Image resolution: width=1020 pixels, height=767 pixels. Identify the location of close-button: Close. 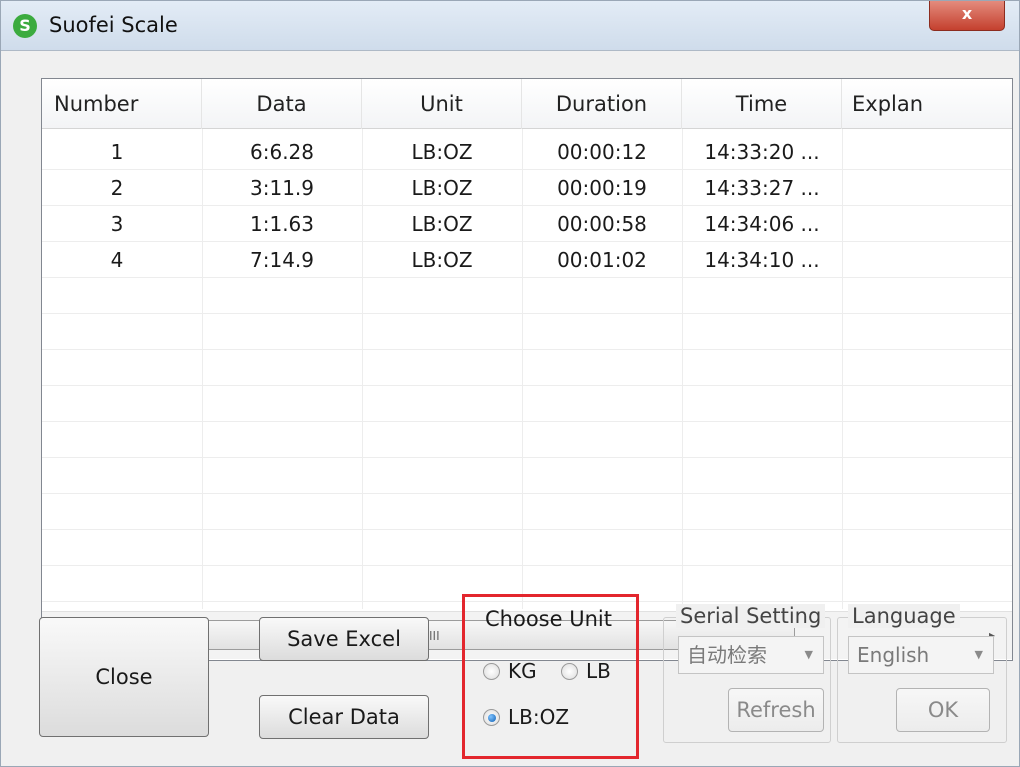
(124, 677).